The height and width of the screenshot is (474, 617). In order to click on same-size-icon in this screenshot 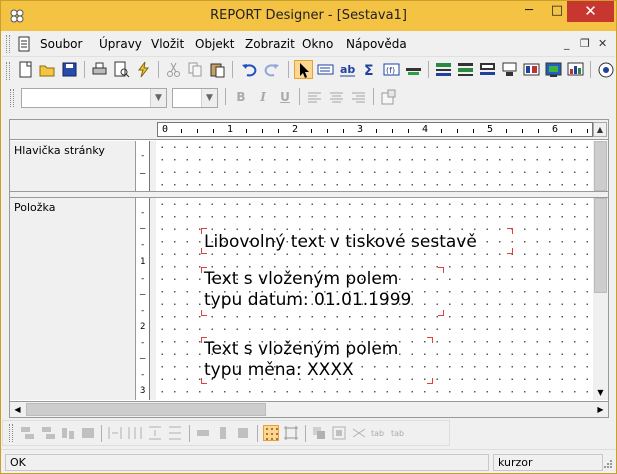, I will do `click(243, 433)`.